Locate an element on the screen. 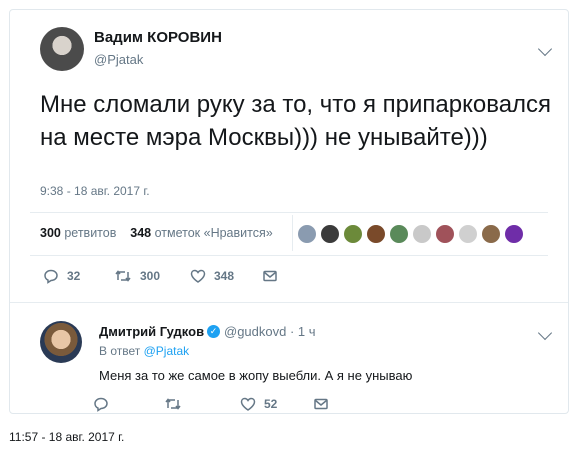  like-action: 348 is located at coordinates (212, 276).